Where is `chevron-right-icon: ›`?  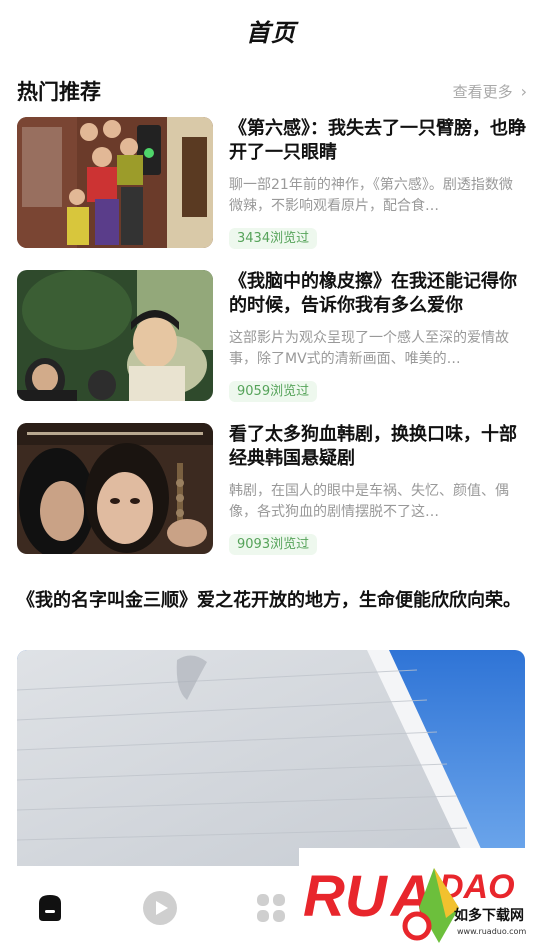 chevron-right-icon: › is located at coordinates (523, 91).